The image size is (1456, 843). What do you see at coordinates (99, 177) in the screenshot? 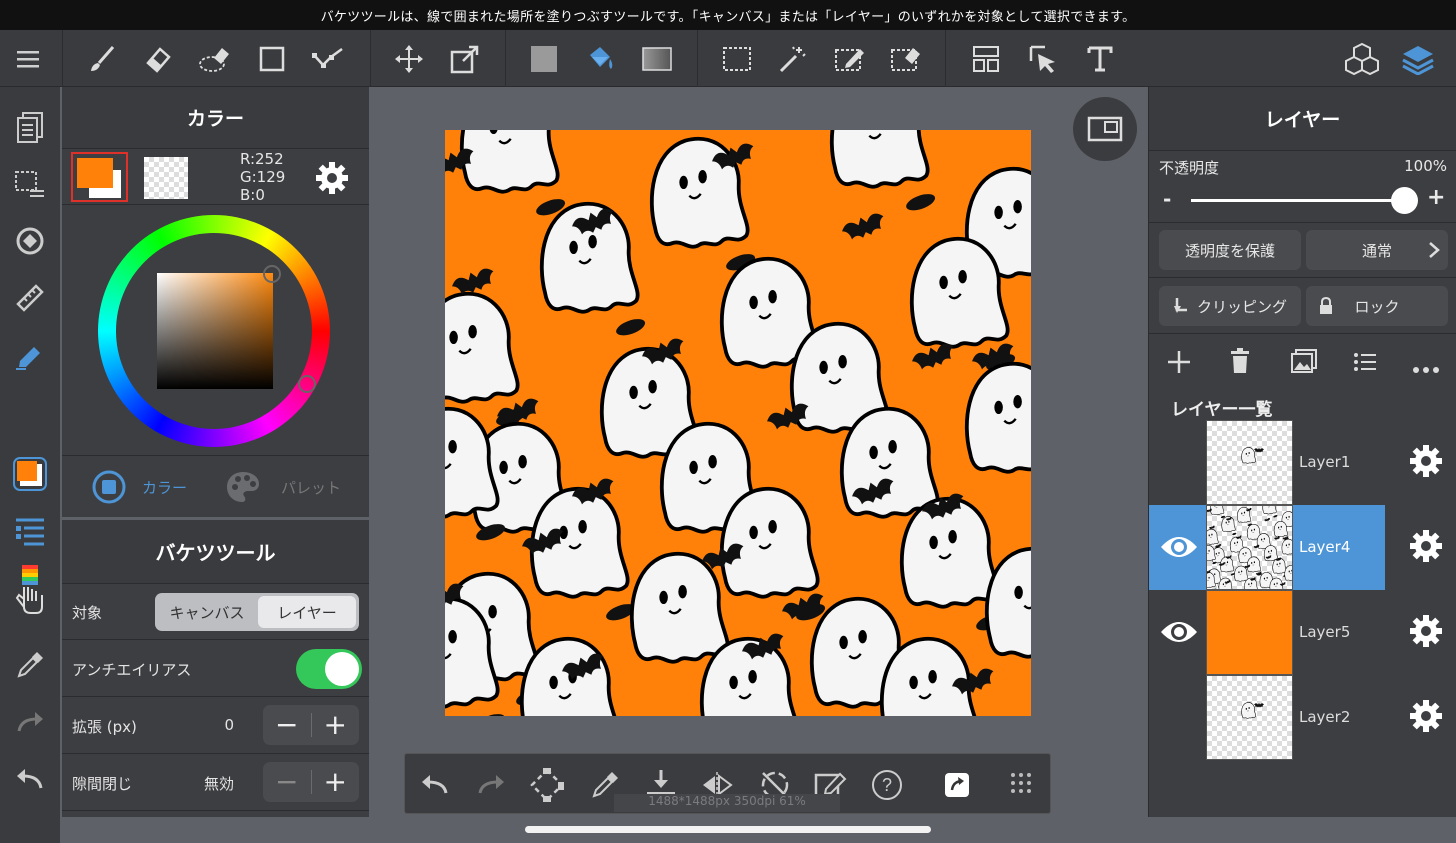
I see `foreground-color-swatch` at bounding box center [99, 177].